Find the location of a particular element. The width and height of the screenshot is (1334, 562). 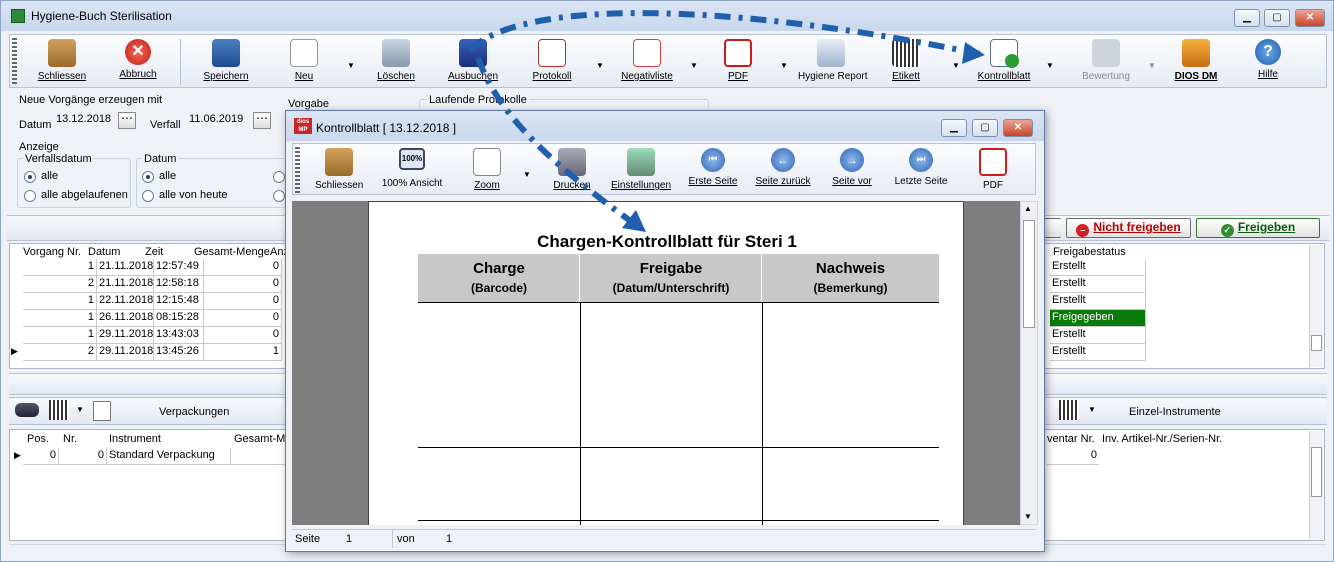

arrowhead-kontrollblatt is located at coordinates (973, 53).